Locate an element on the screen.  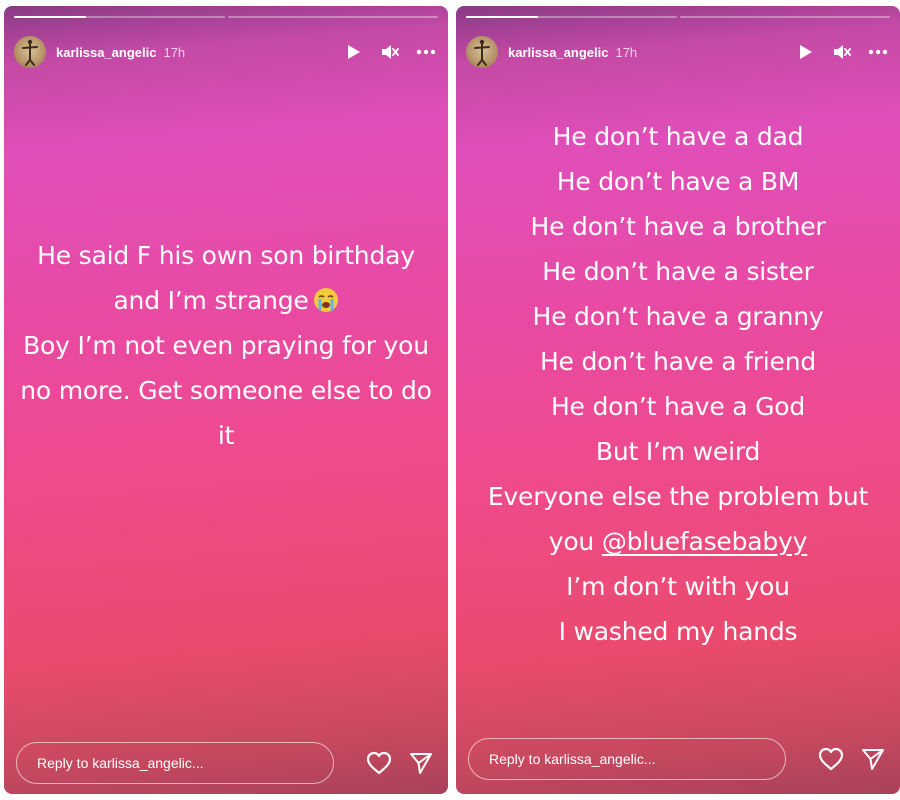
caption-line: He don’t have a brother is located at coordinates (678, 226).